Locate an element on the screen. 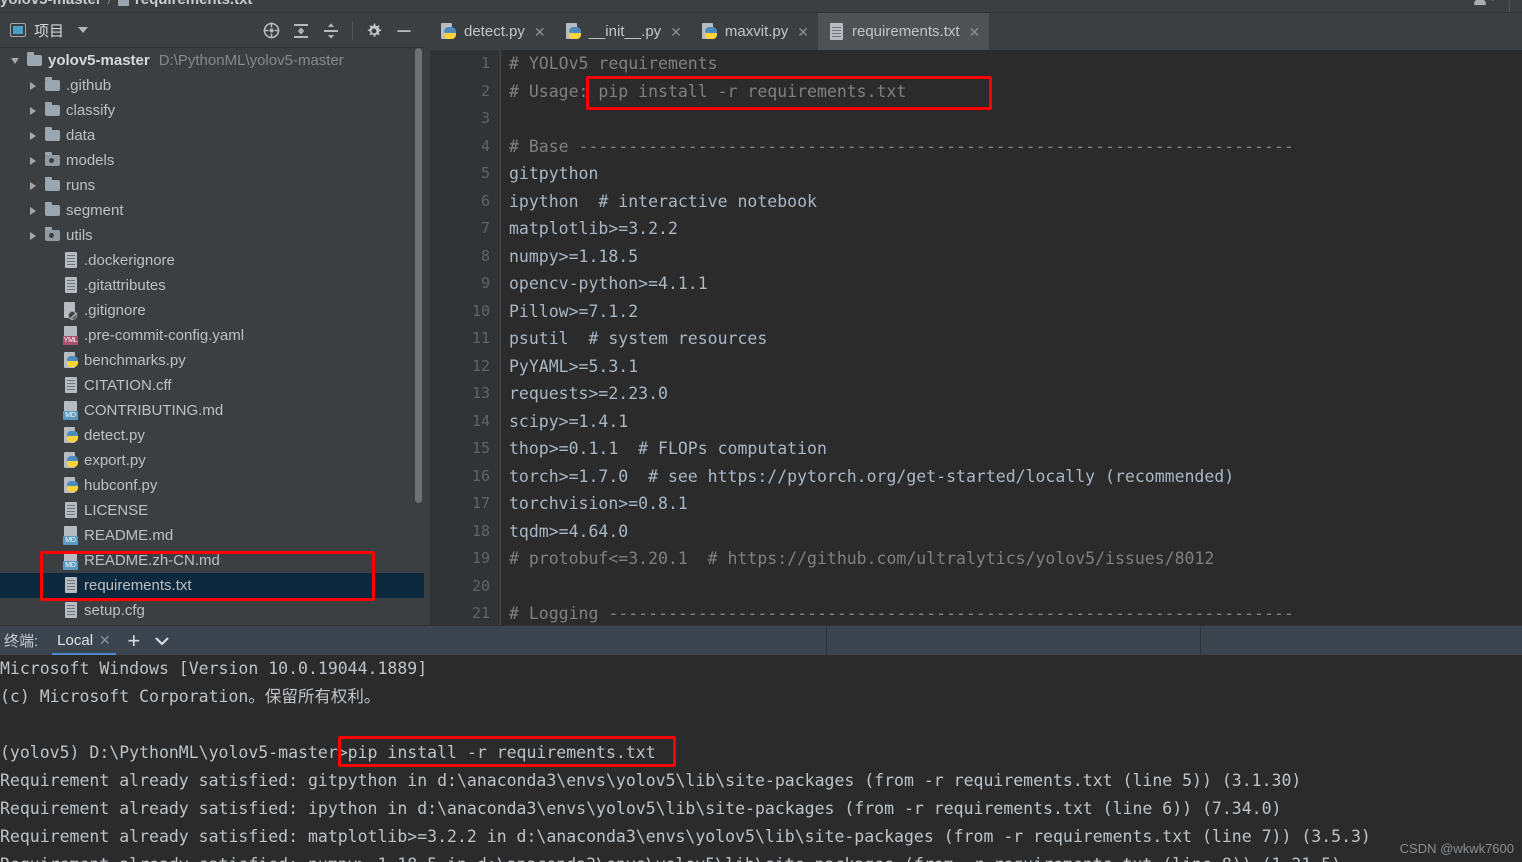 This screenshot has width=1522, height=862. tree-row: hubconf.py is located at coordinates (212, 485).